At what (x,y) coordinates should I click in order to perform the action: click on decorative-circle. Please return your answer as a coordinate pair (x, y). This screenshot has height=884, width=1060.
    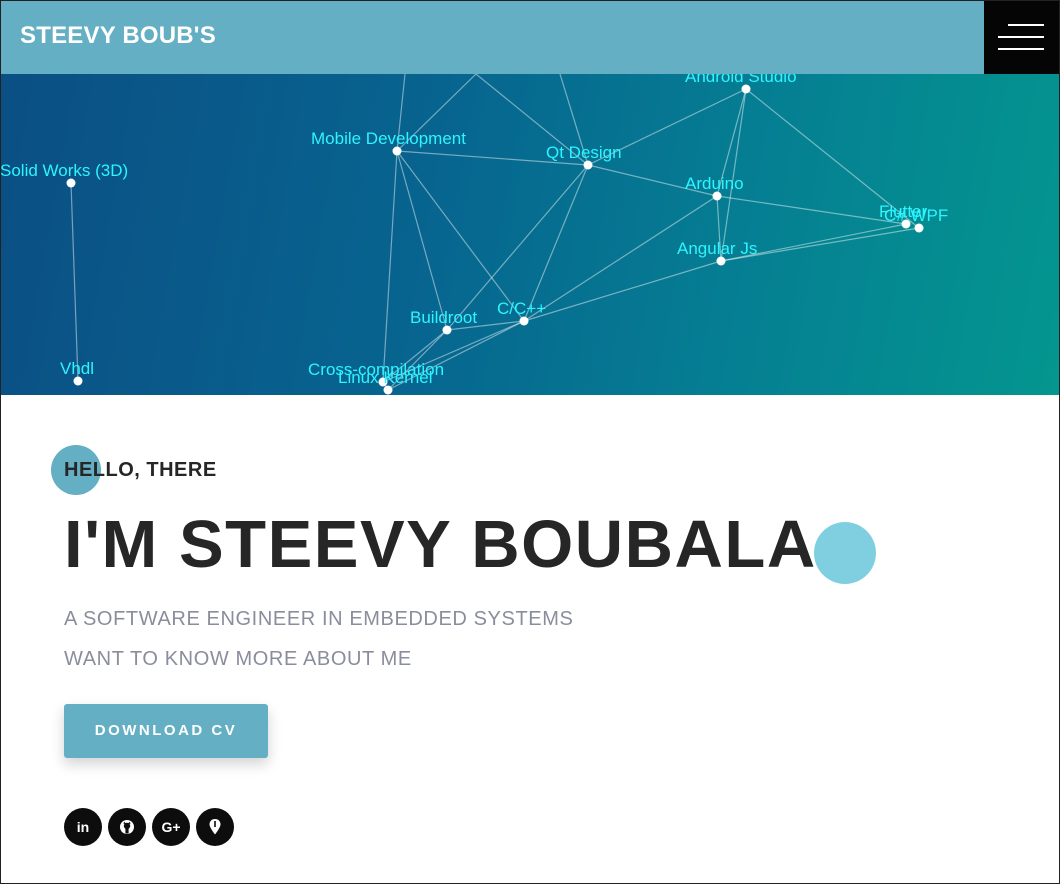
    Looking at the image, I should click on (845, 553).